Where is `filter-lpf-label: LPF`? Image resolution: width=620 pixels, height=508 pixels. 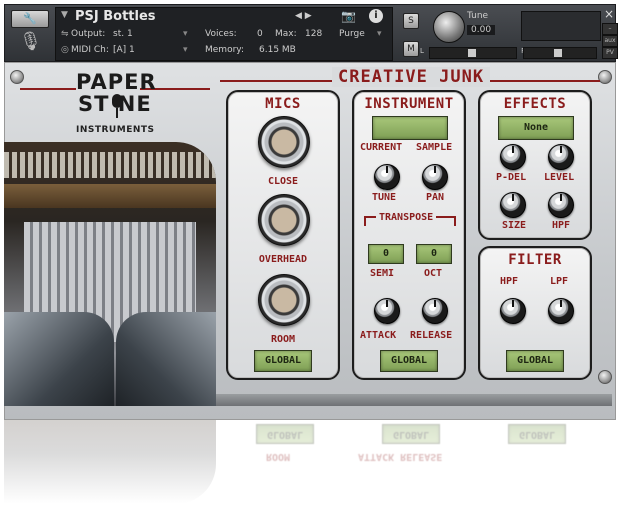
filter-lpf-label: LPF is located at coordinates (559, 281).